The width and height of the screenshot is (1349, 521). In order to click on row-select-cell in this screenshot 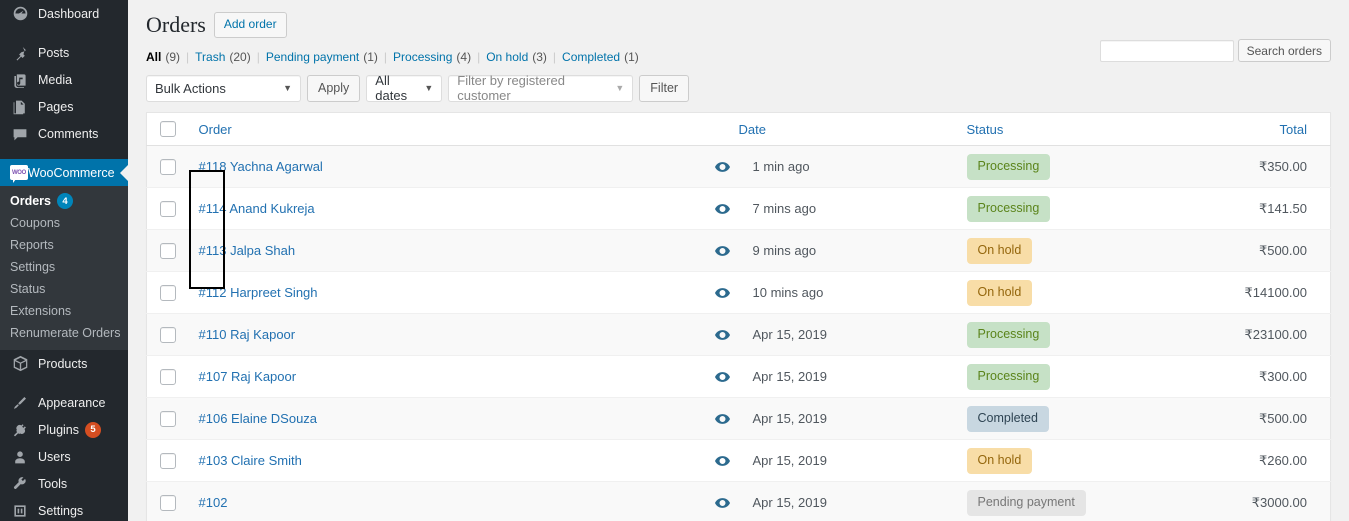, I will do `click(167, 376)`.